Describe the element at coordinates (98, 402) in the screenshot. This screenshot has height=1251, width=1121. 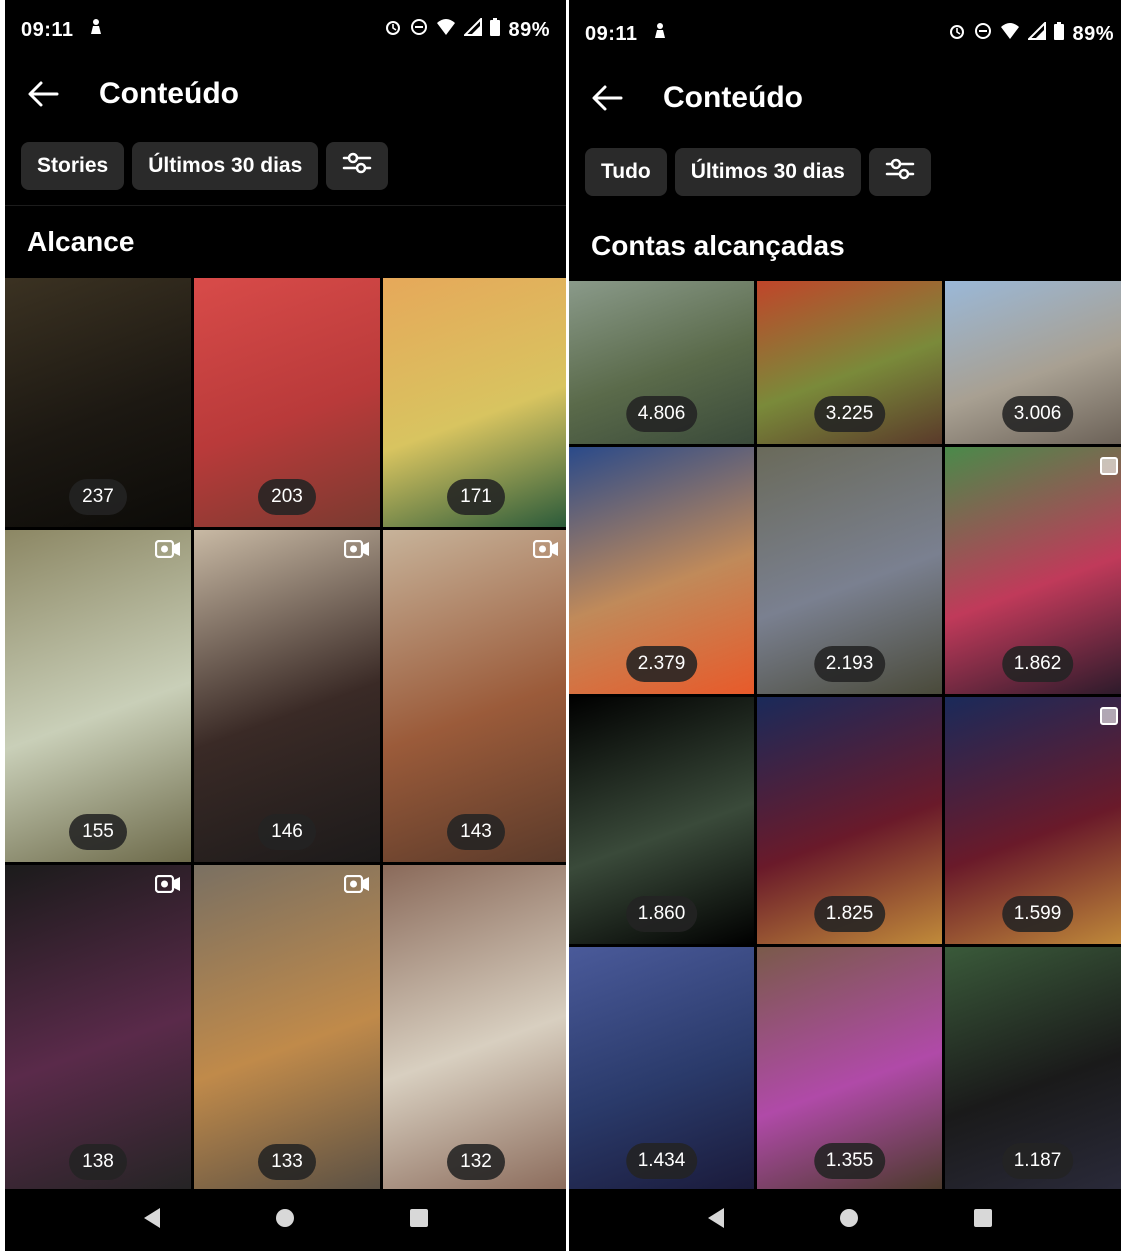
I see `story-tile: 237` at that location.